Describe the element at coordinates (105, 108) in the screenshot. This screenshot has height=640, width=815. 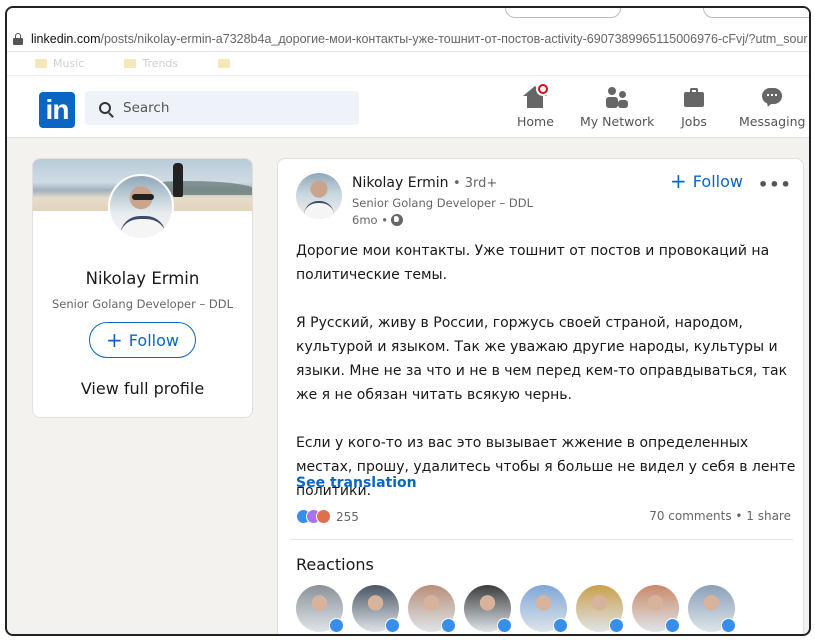
I see `search-icon` at that location.